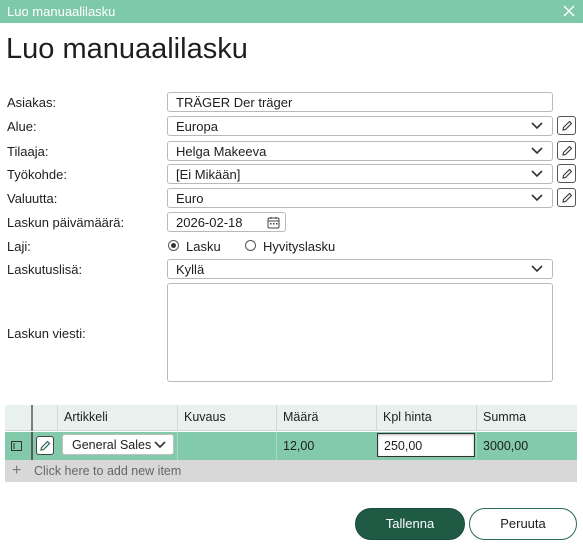  What do you see at coordinates (108, 471) in the screenshot?
I see `add-item-label: Click here to add new item` at bounding box center [108, 471].